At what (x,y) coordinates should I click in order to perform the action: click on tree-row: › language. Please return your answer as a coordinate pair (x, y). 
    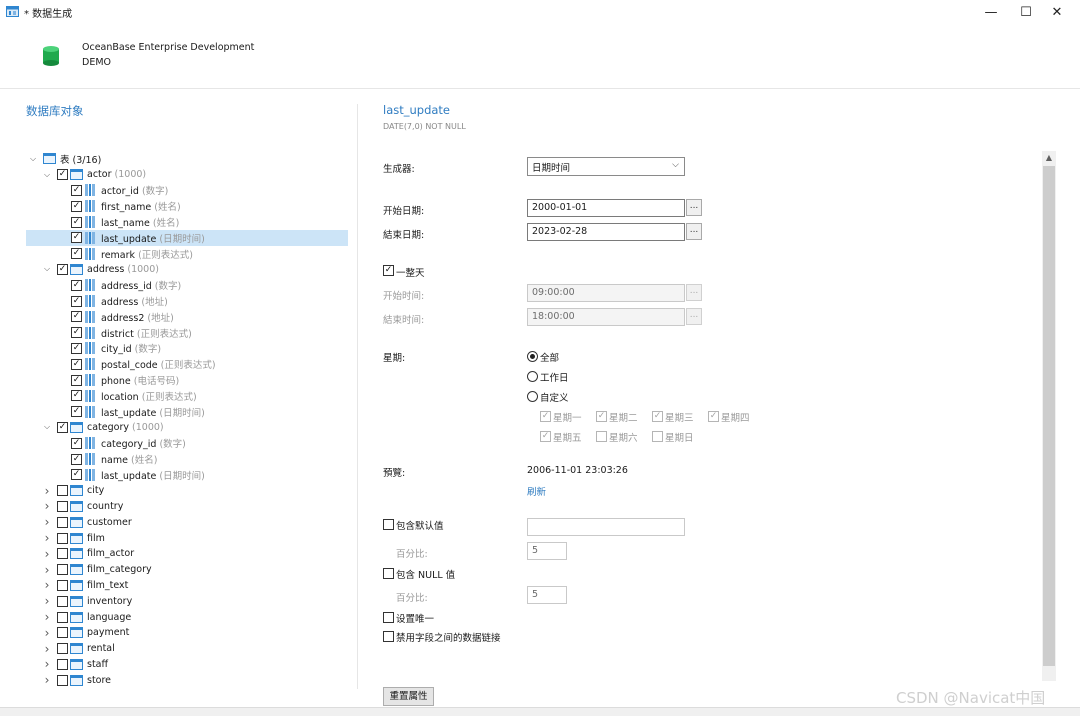
    Looking at the image, I should click on (187, 617).